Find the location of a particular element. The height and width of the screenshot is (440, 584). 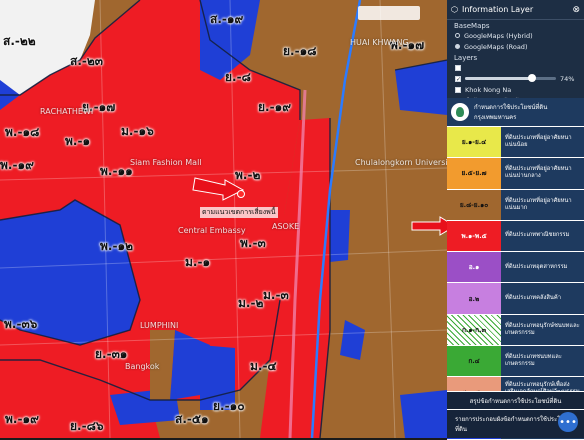

layer-checkbox: ✓ is located at coordinates (458, 78).